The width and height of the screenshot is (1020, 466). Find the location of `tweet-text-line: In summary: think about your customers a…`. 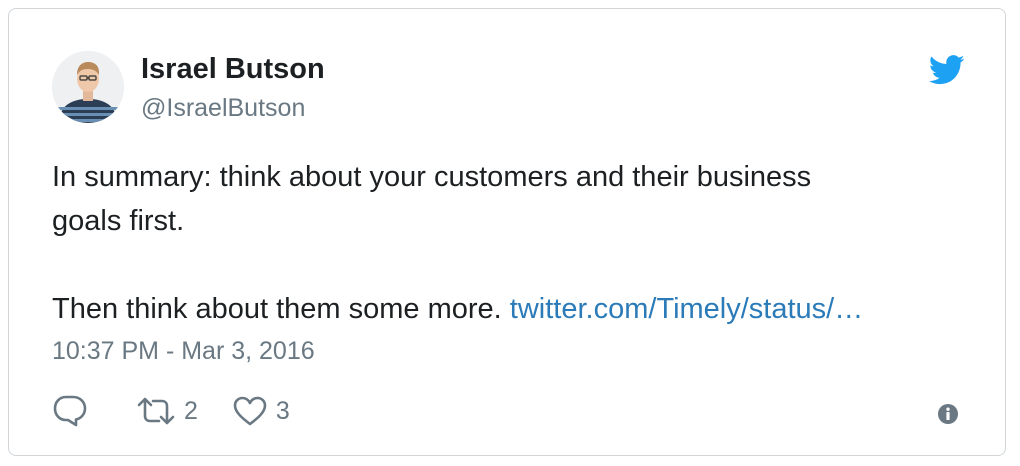

tweet-text-line: In summary: think about your customers a… is located at coordinates (432, 177).